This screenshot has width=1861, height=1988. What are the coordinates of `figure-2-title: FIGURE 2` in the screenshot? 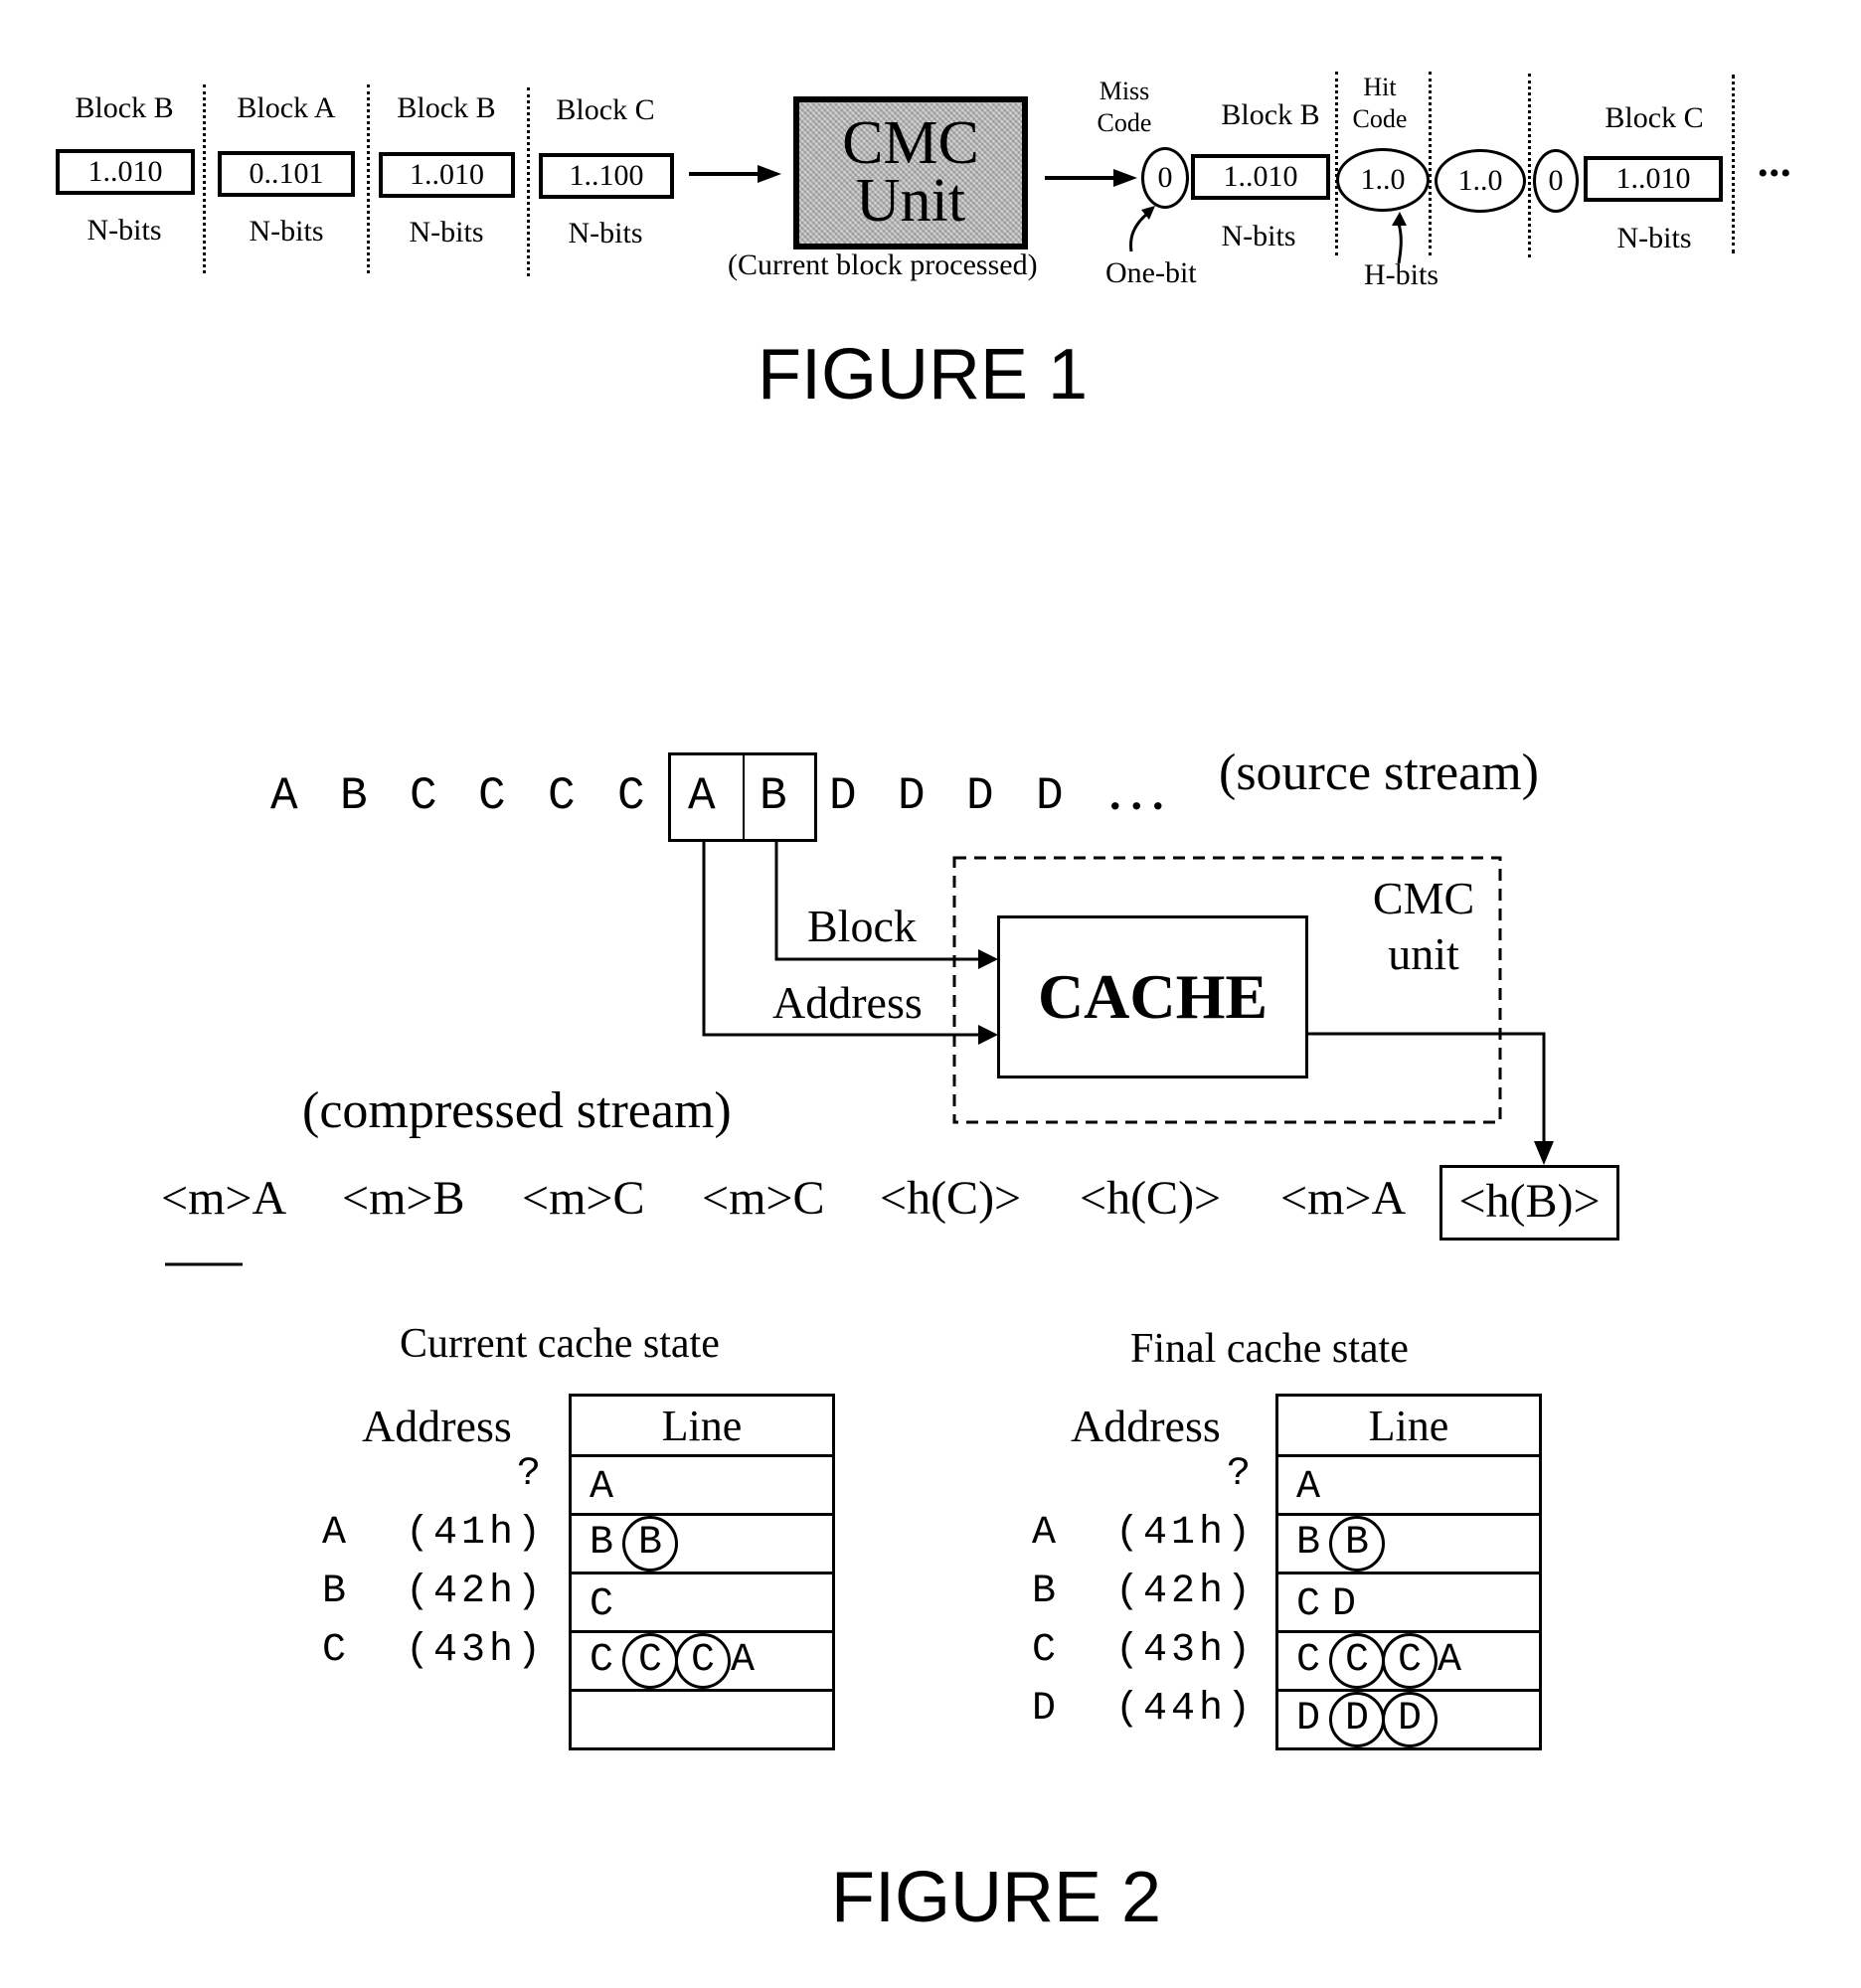 It's located at (996, 1897).